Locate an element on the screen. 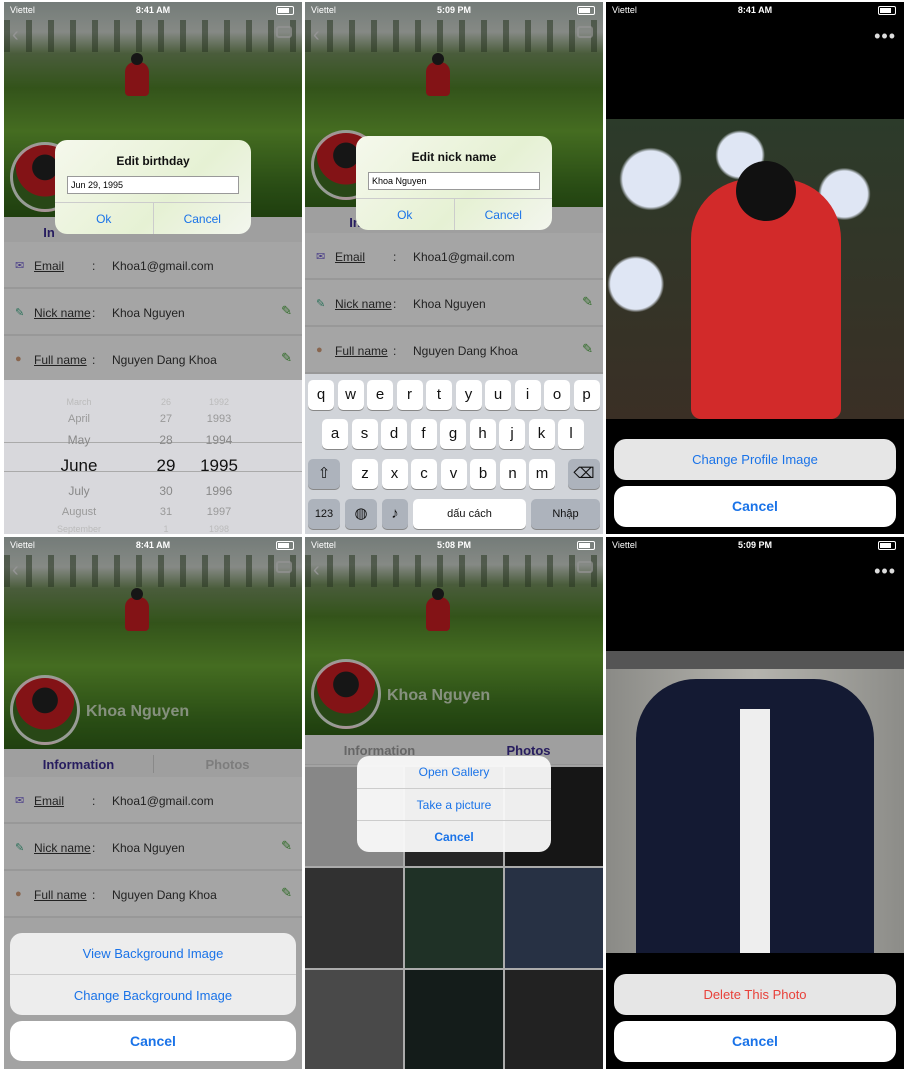  picker-cell: 27 is located at coordinates (166, 419).